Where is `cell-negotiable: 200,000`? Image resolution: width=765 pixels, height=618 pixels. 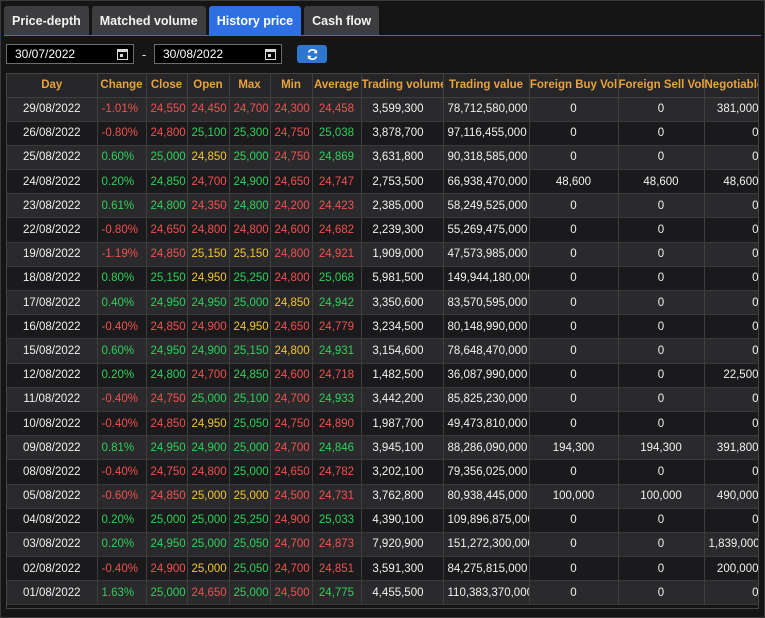 cell-negotiable: 200,000 is located at coordinates (731, 569).